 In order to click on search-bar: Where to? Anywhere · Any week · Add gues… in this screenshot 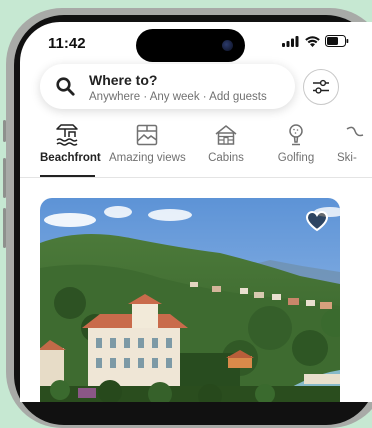, I will do `click(167, 86)`.